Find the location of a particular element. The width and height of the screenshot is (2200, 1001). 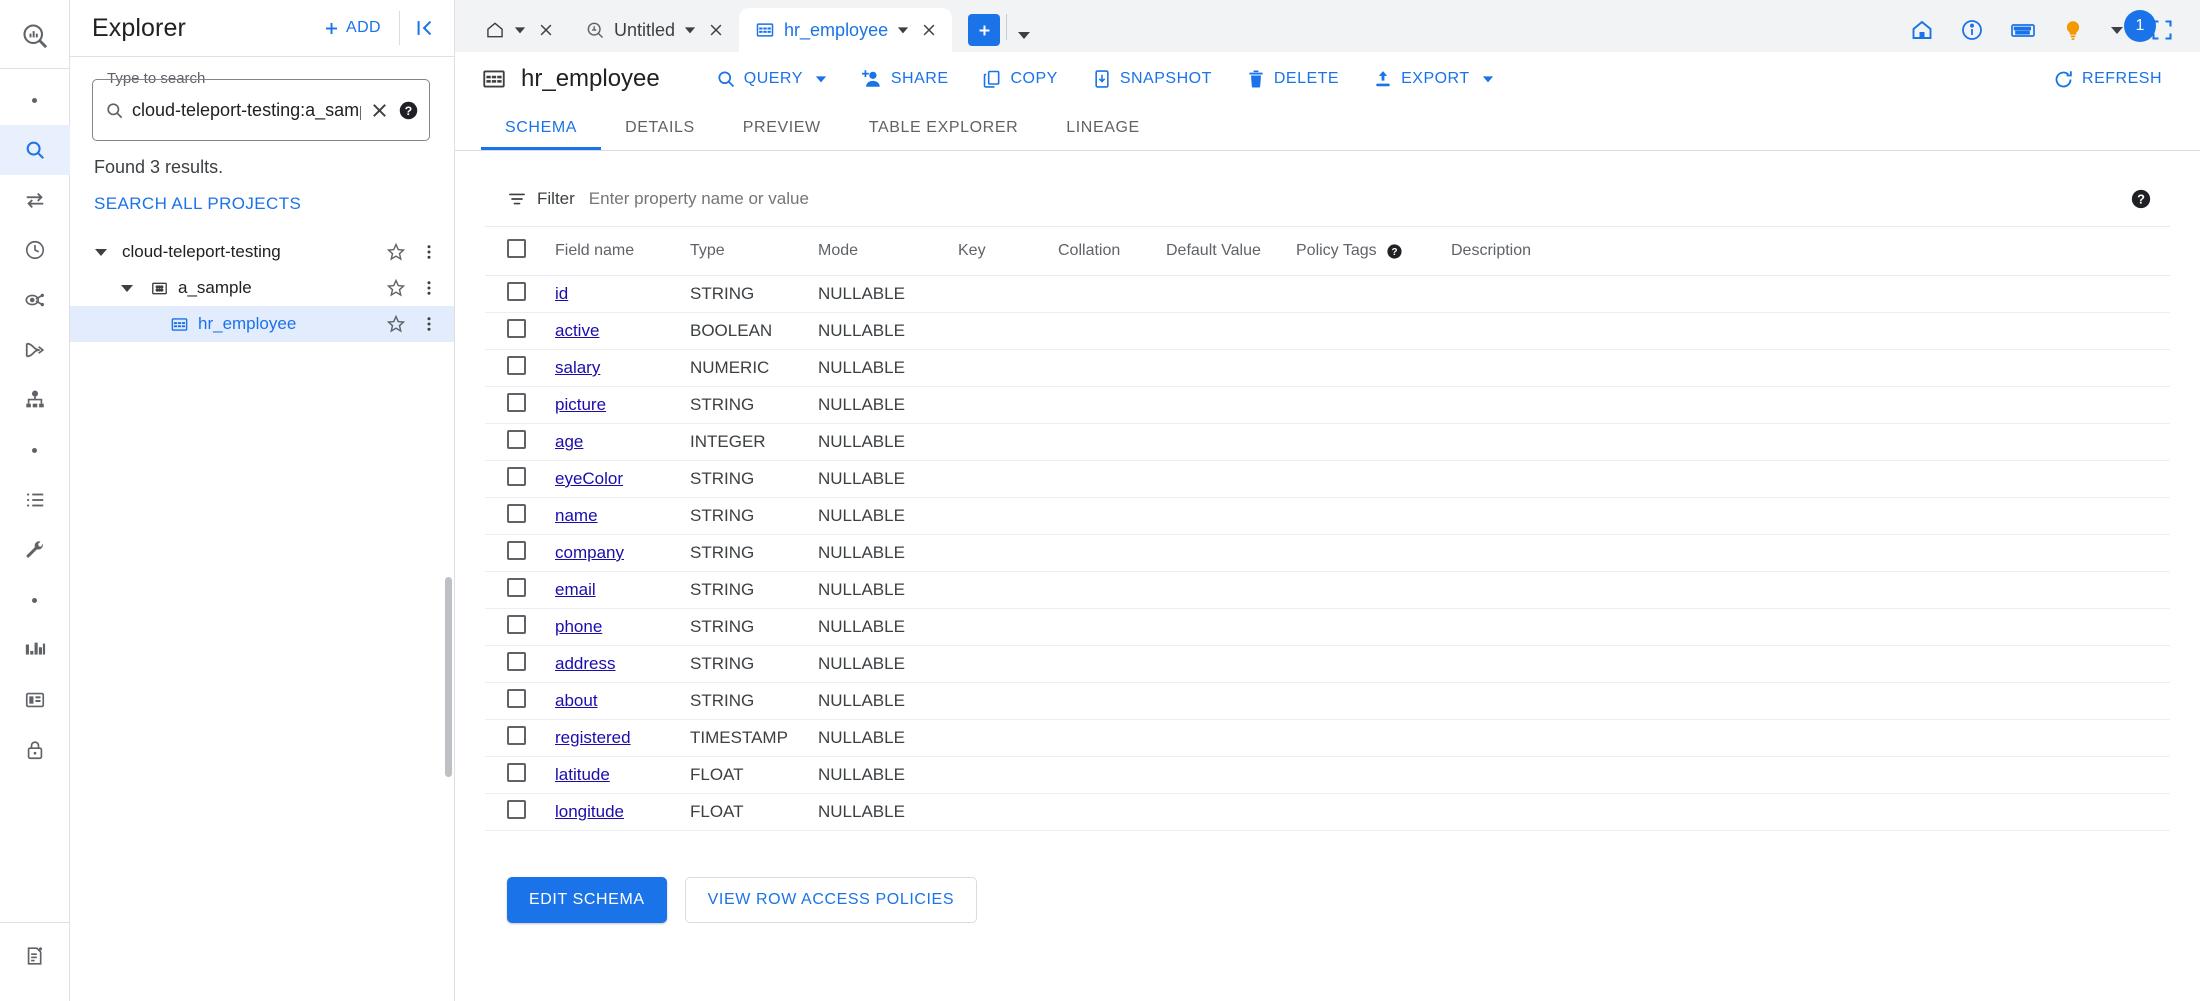

lightbulb-icon is located at coordinates (2073, 30).